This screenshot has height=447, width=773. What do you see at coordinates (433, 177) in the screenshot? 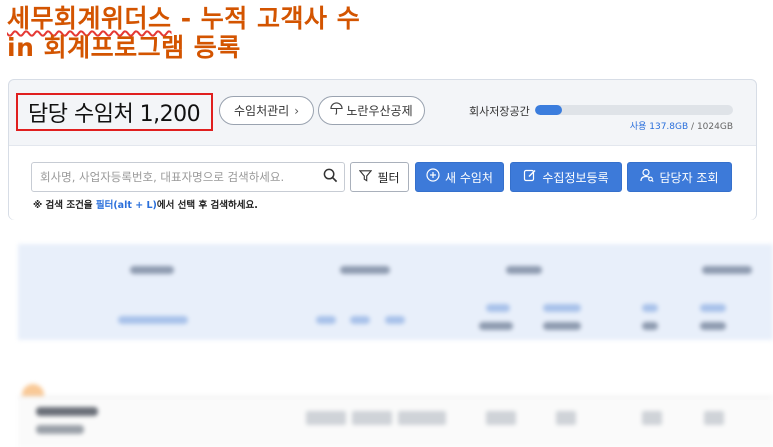
I see `plus-circle-icon` at bounding box center [433, 177].